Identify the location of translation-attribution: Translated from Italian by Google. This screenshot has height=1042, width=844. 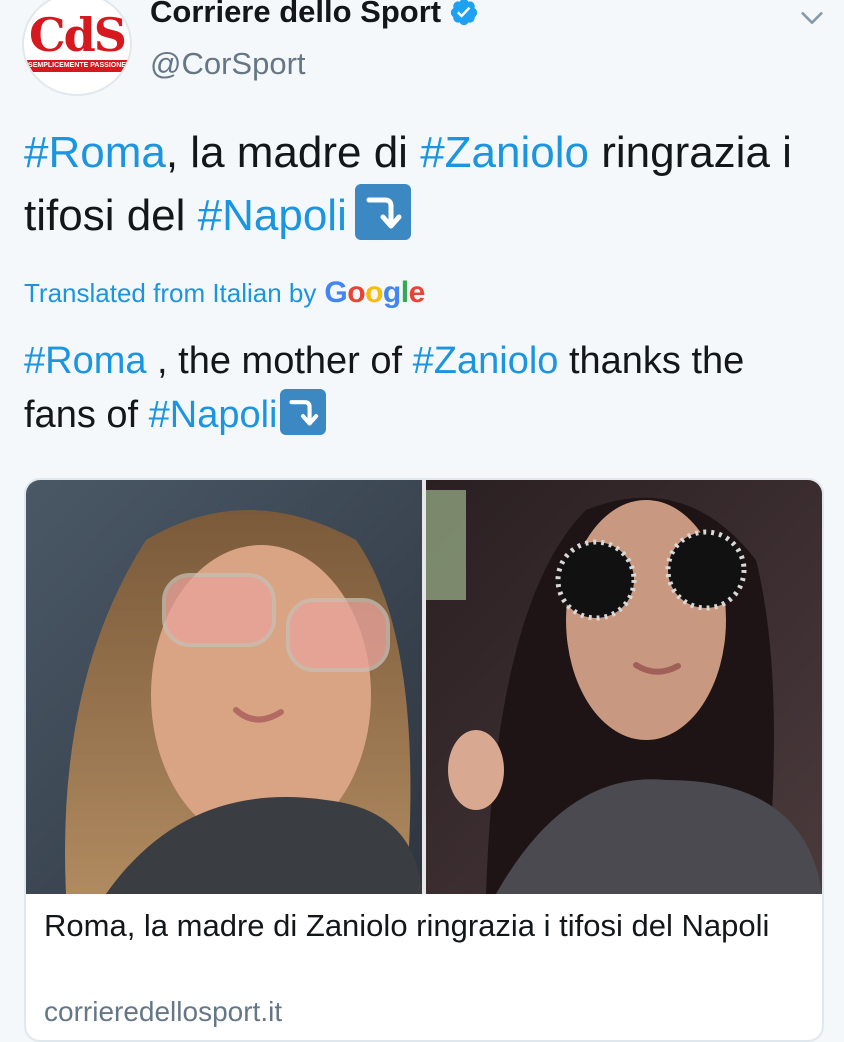
(224, 293).